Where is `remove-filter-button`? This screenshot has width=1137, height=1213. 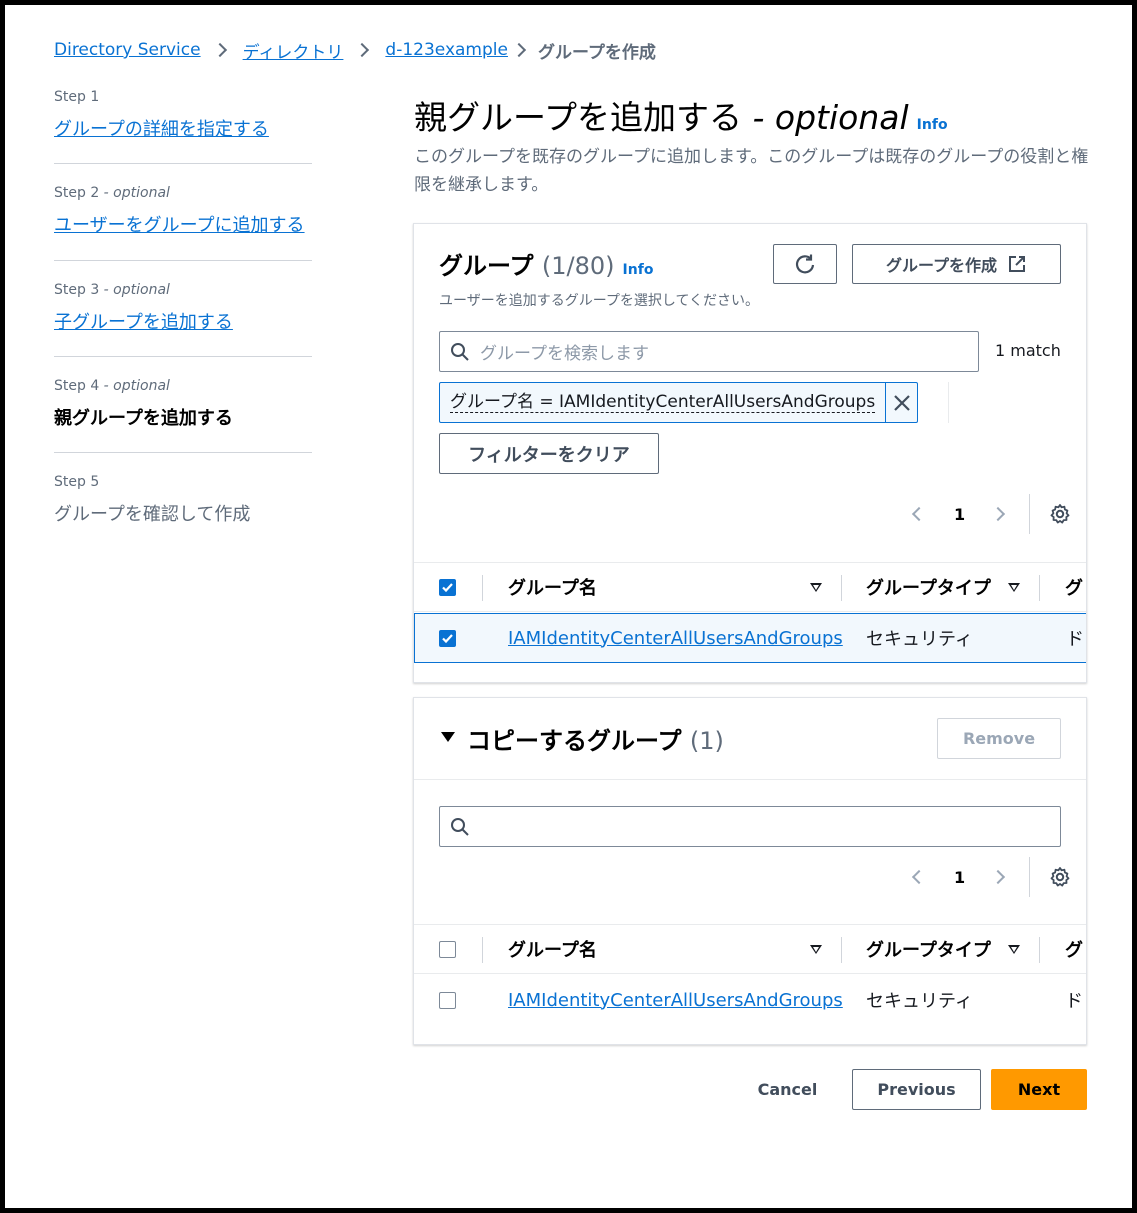
remove-filter-button is located at coordinates (901, 402).